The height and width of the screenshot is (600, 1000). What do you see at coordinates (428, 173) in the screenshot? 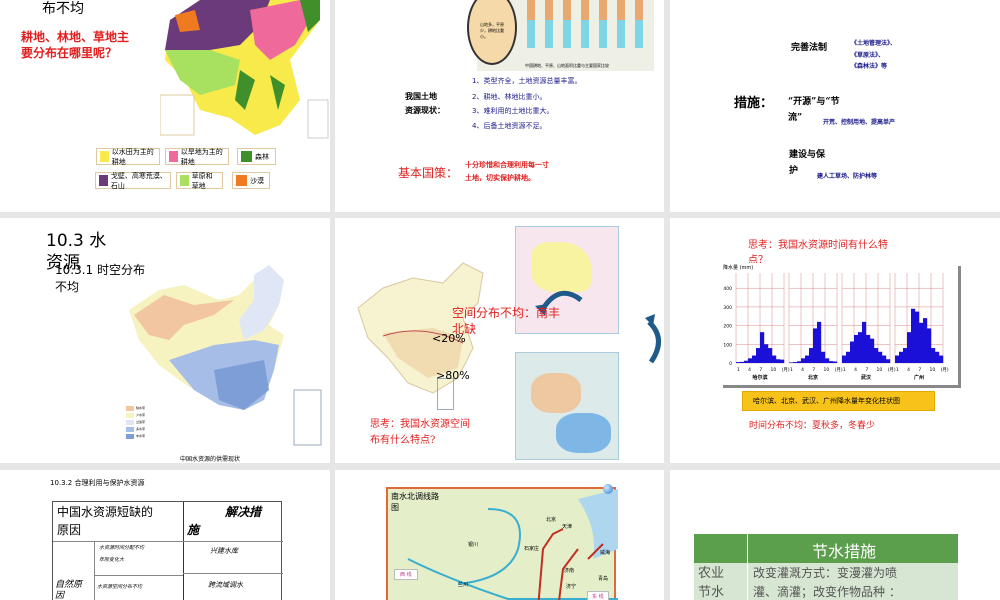
I see `policy-label: 基本国策：` at bounding box center [428, 173].